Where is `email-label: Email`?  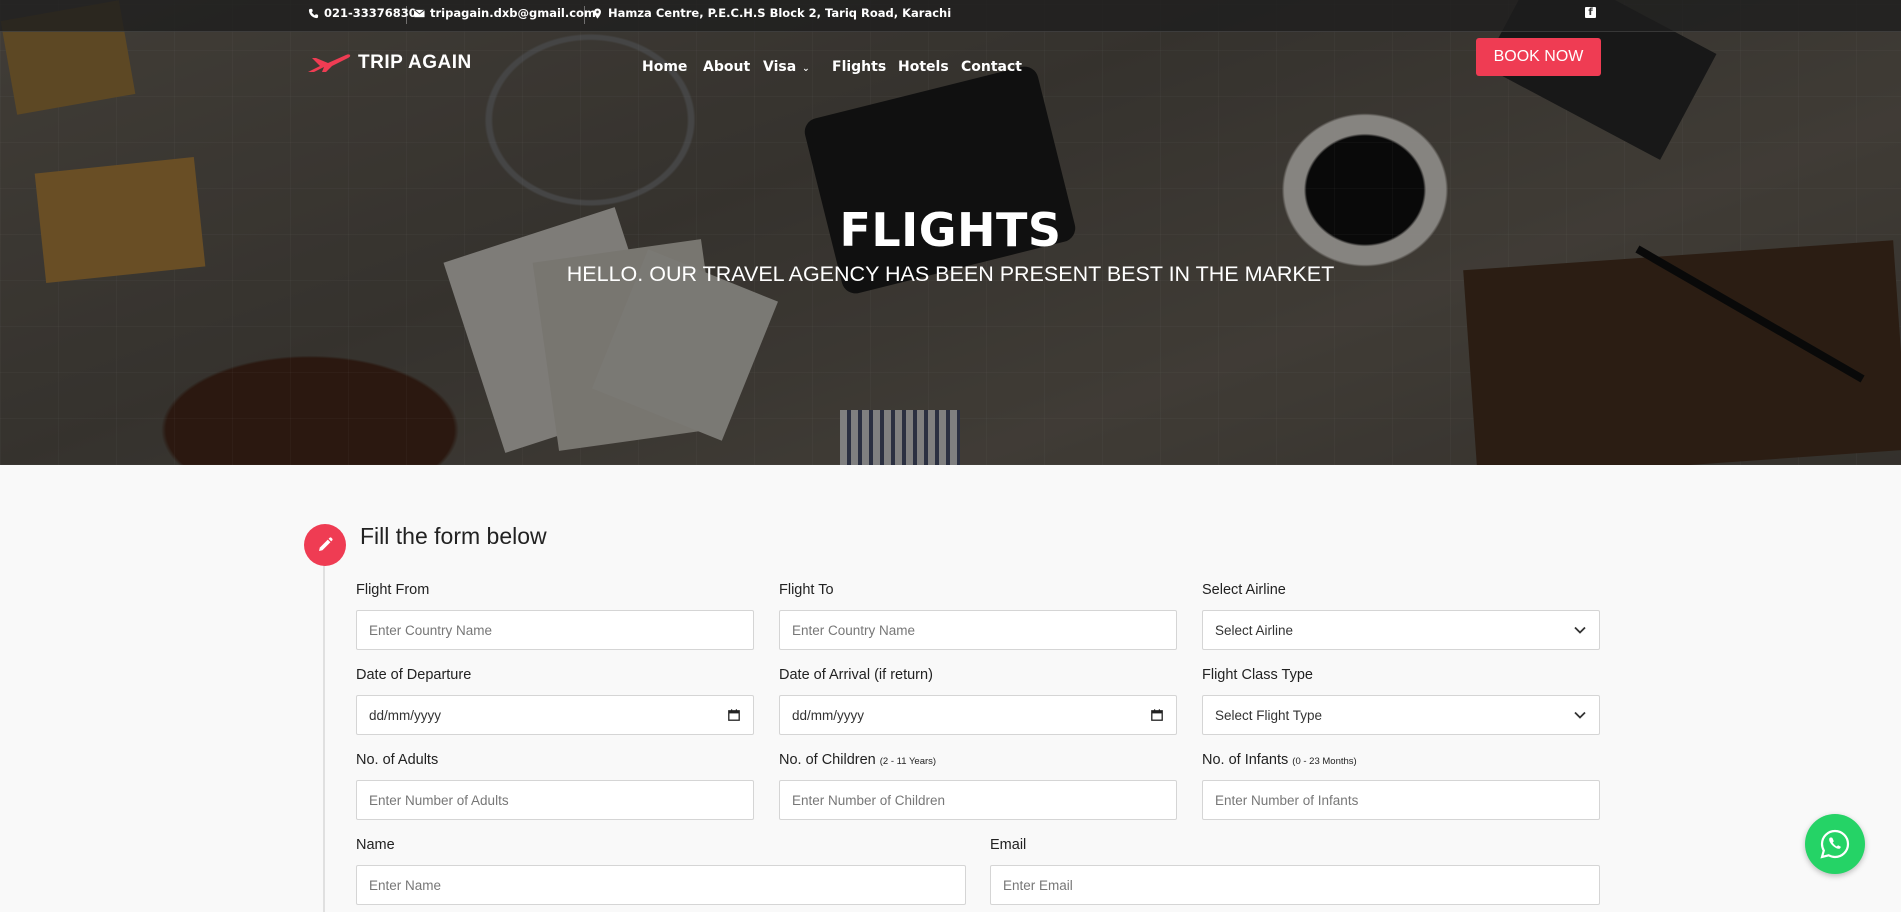
email-label: Email is located at coordinates (1008, 845).